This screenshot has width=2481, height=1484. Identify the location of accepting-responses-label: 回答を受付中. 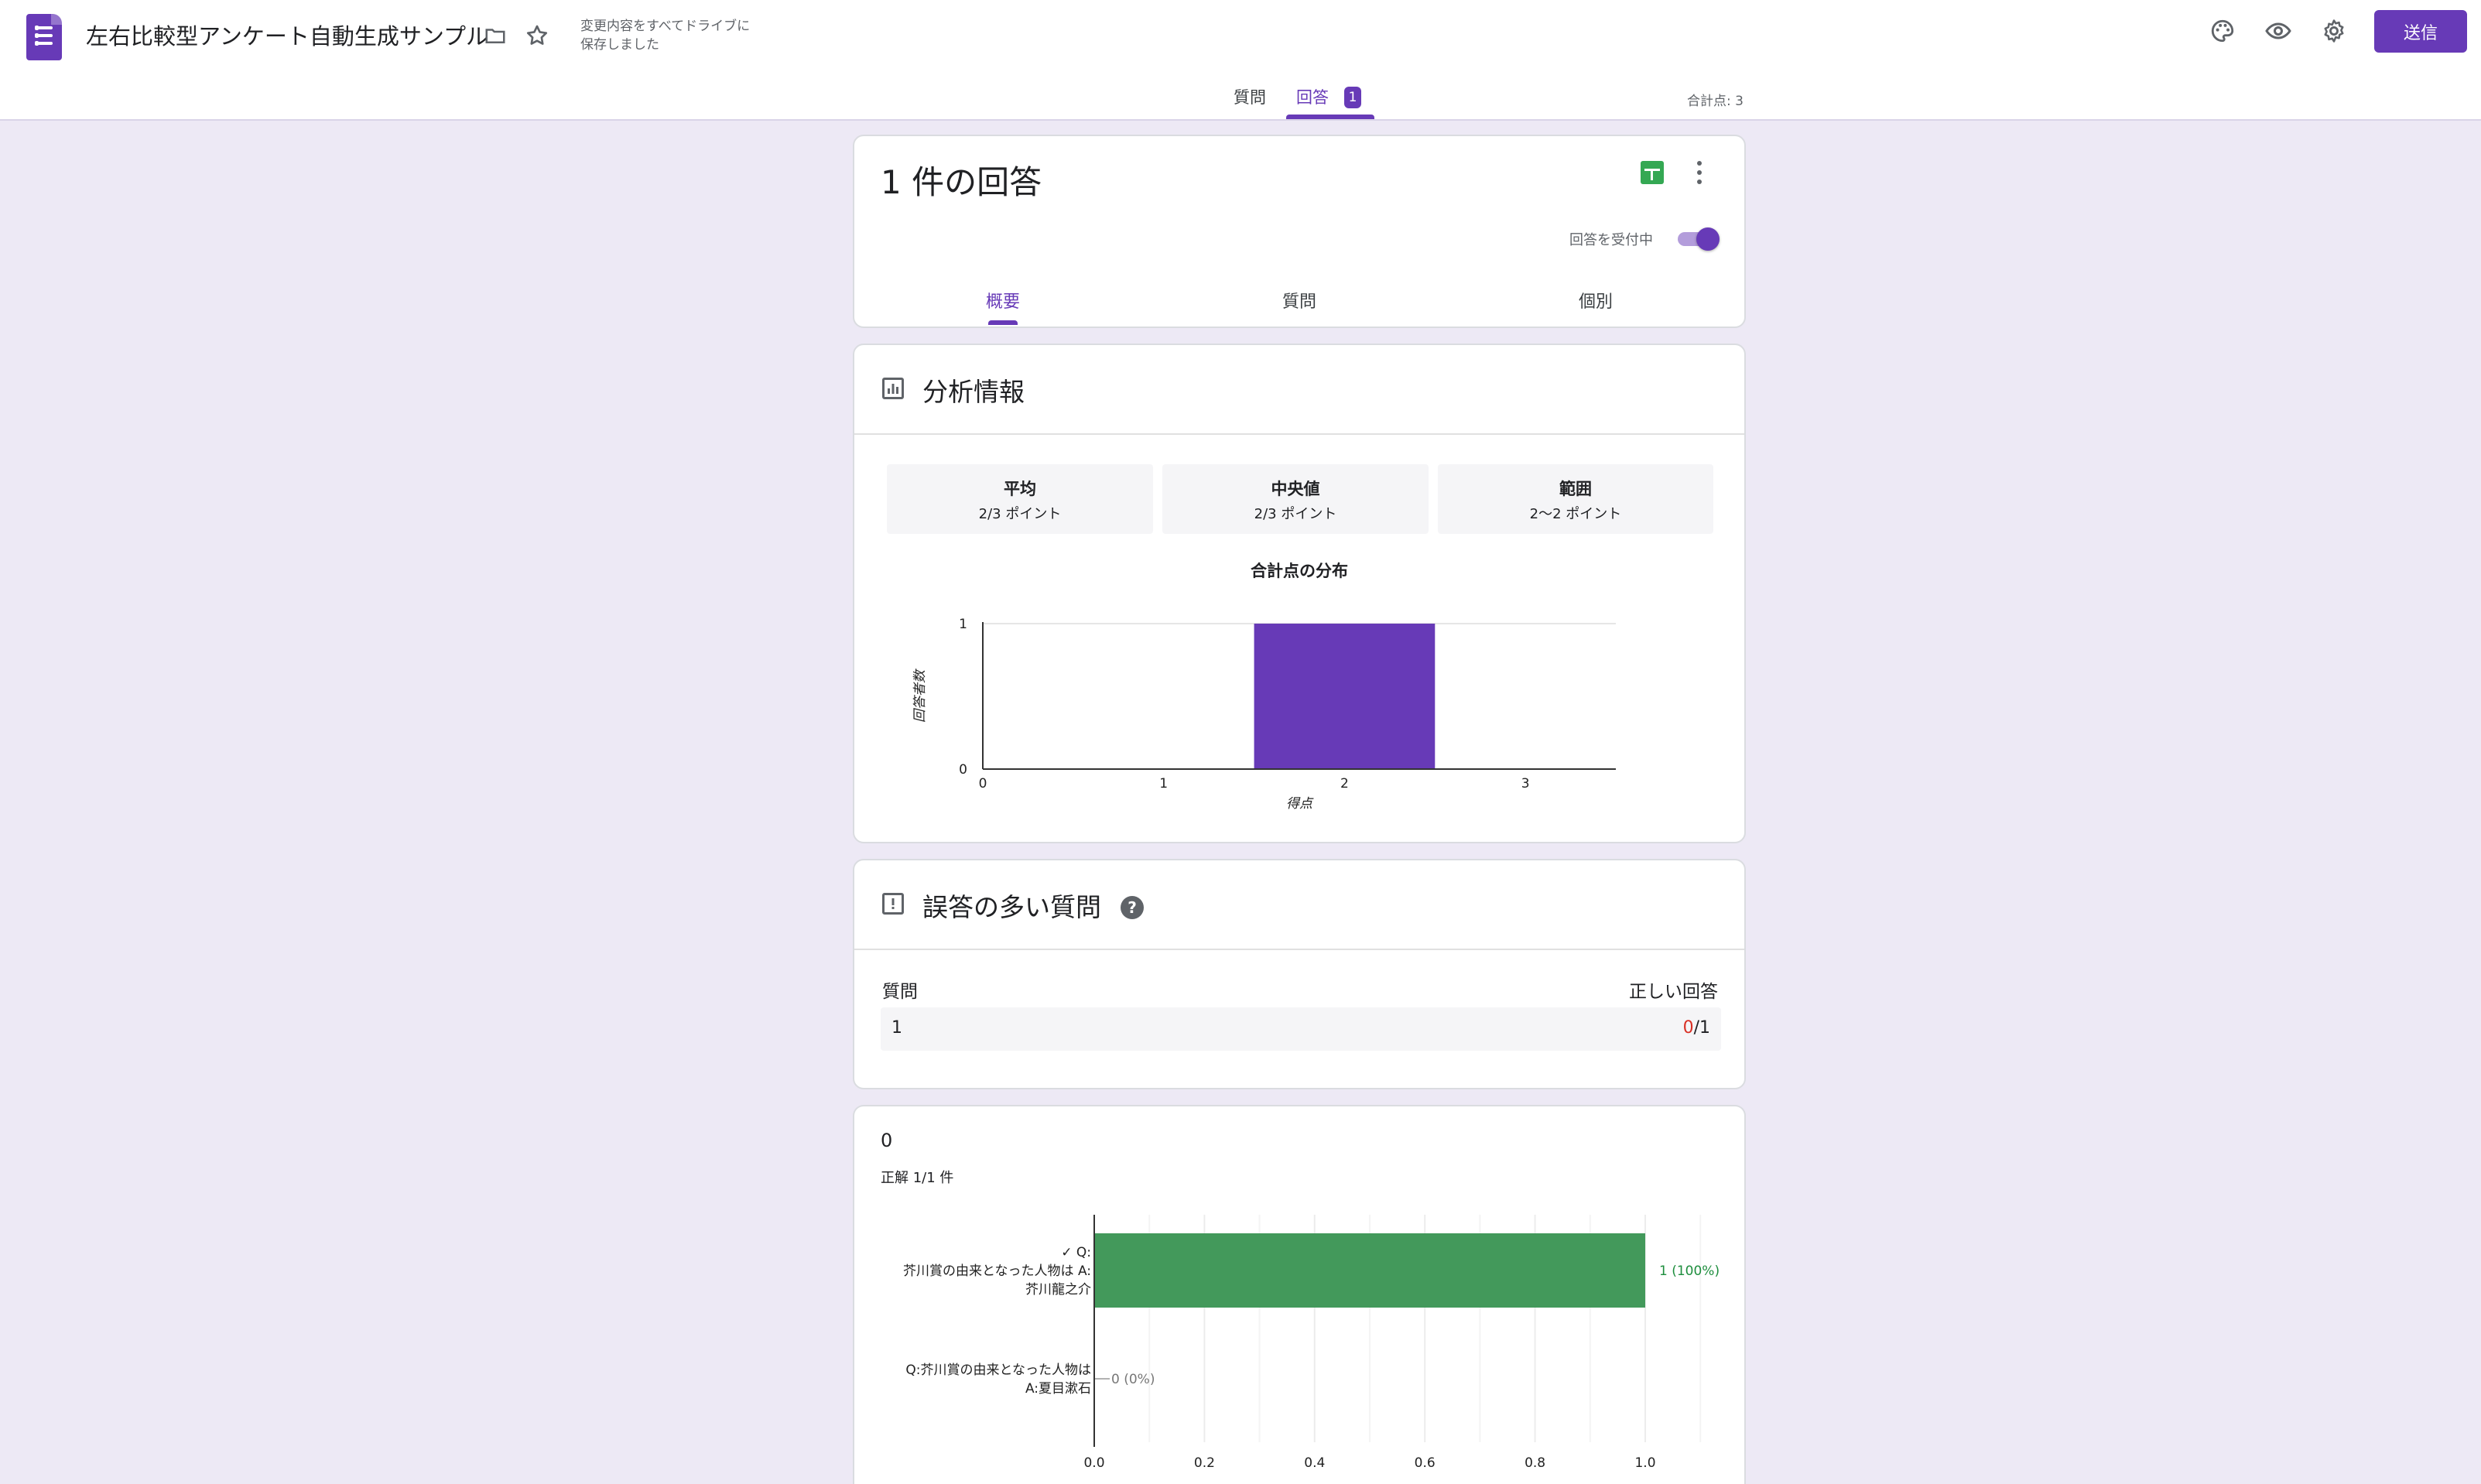
(1611, 240).